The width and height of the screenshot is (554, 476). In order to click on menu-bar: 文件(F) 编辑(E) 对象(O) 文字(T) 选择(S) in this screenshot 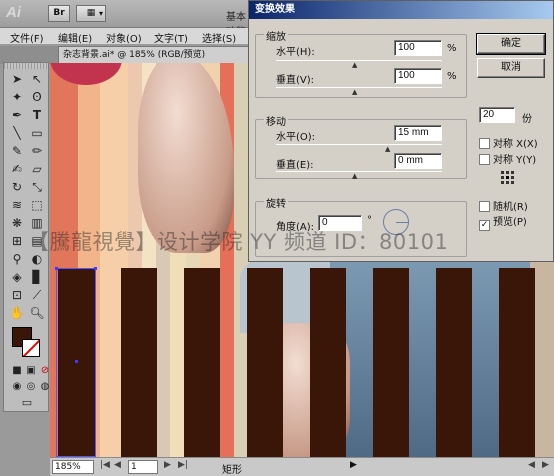, I will do `click(125, 36)`.